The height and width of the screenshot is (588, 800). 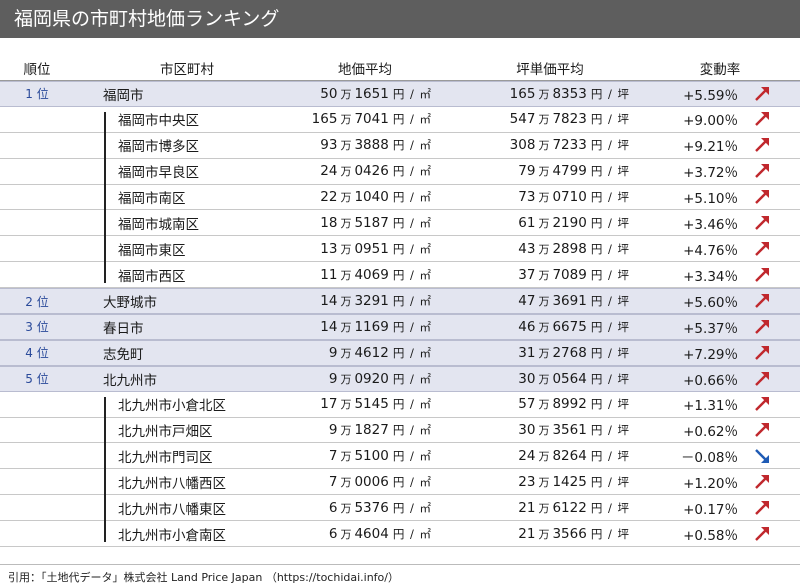 What do you see at coordinates (329, 197) in the screenshot?
I see `avg-price-man: 22` at bounding box center [329, 197].